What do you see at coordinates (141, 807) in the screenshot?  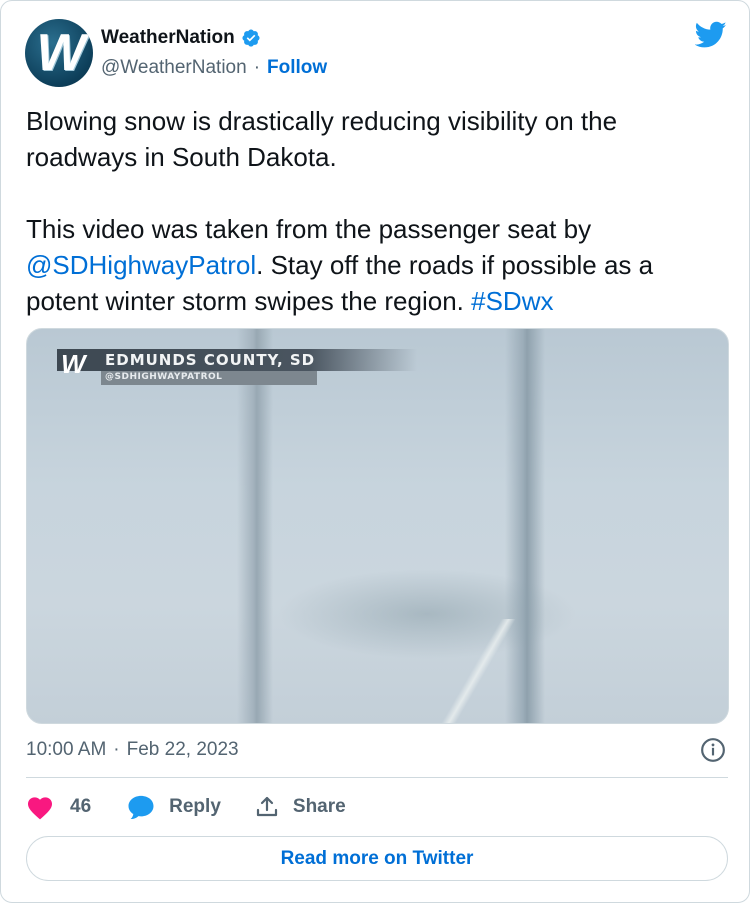 I see `reply-bubble-icon` at bounding box center [141, 807].